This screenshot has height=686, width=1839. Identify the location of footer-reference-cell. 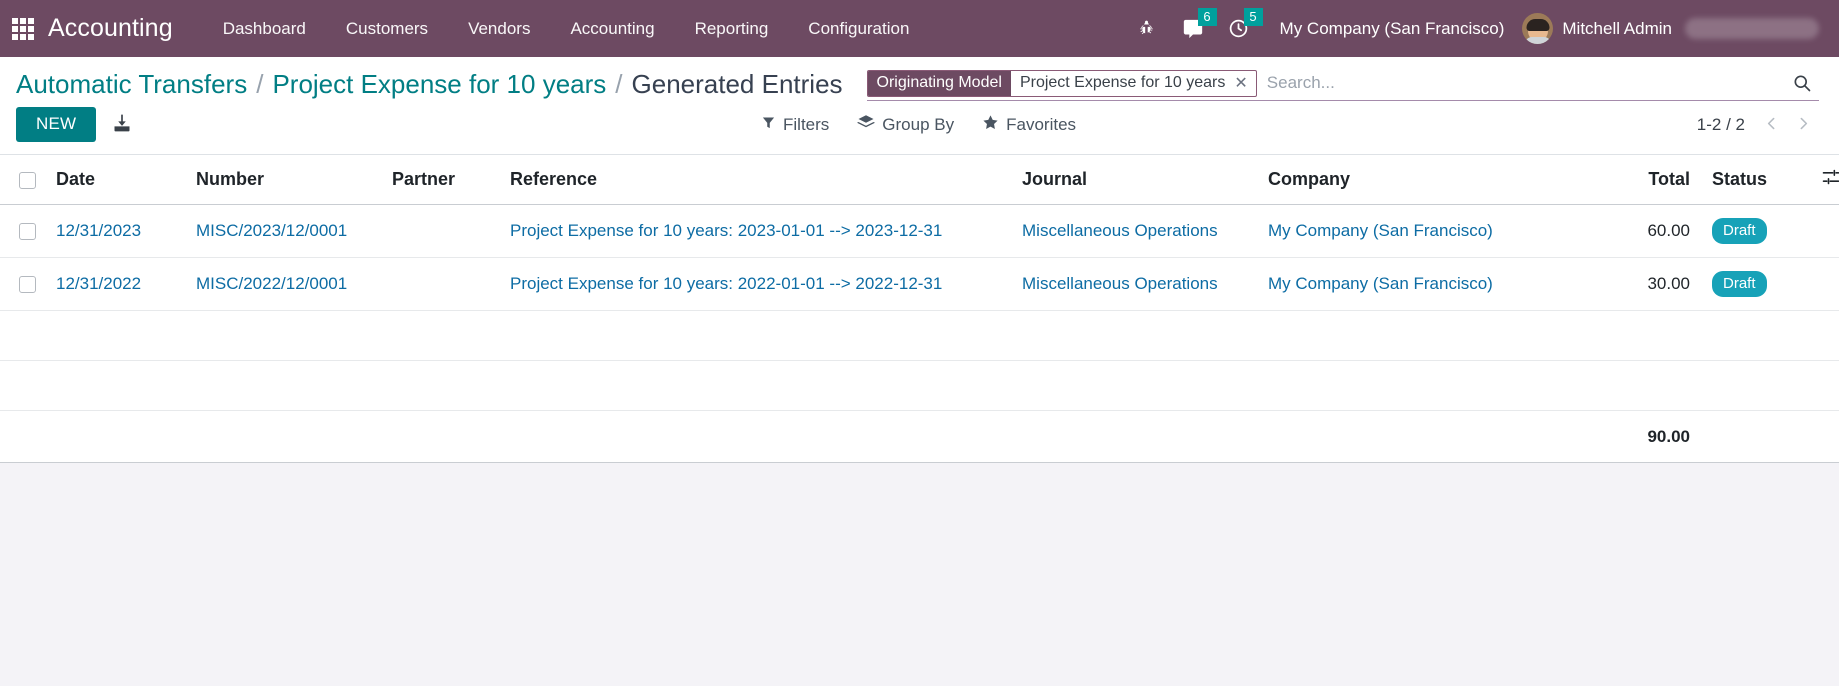
(758, 437).